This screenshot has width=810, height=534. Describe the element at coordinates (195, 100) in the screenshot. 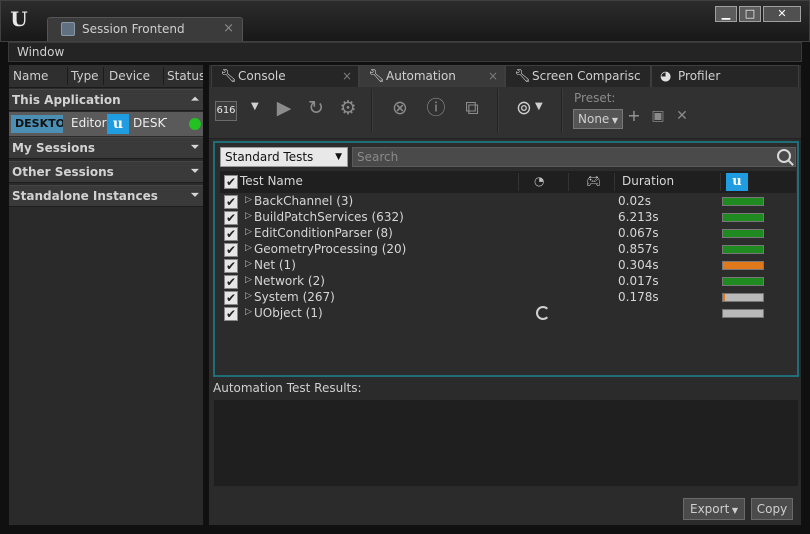

I see `collapse-arrow-icon: ⏶` at that location.